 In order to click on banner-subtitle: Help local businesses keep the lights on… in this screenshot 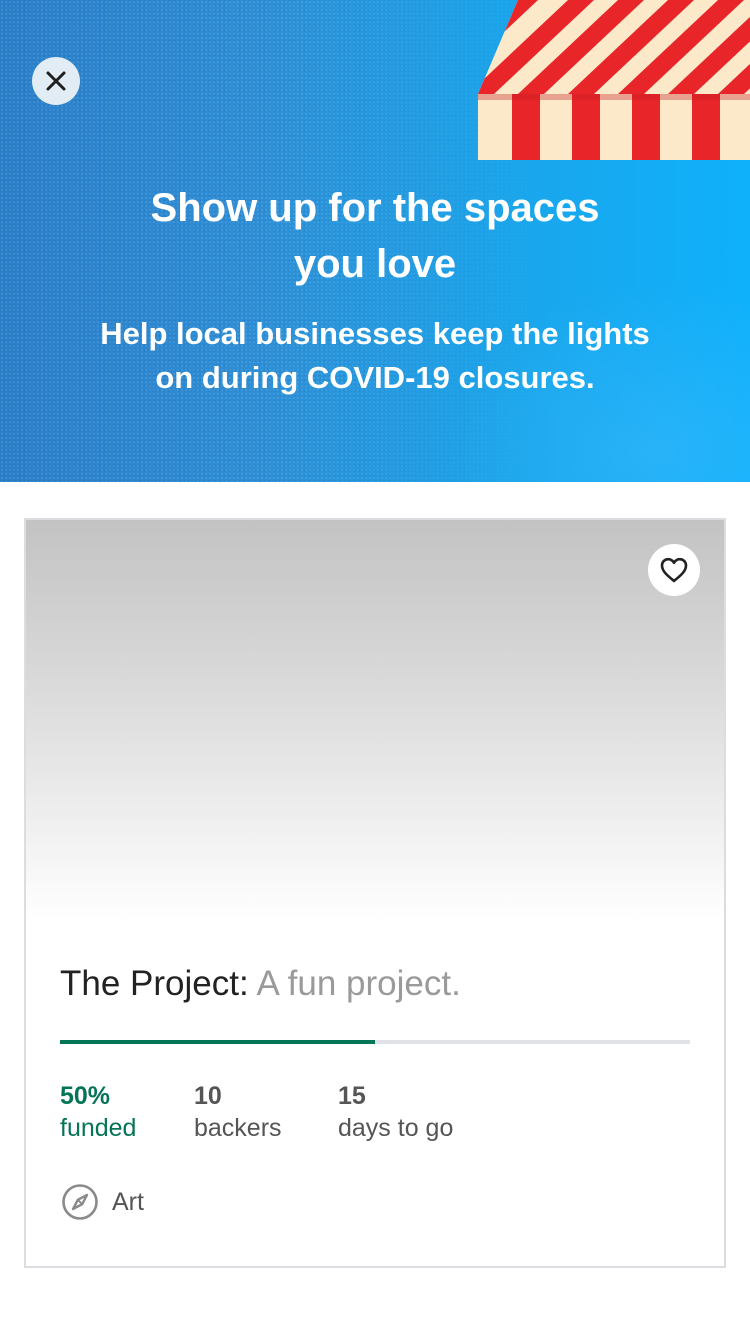, I will do `click(375, 356)`.